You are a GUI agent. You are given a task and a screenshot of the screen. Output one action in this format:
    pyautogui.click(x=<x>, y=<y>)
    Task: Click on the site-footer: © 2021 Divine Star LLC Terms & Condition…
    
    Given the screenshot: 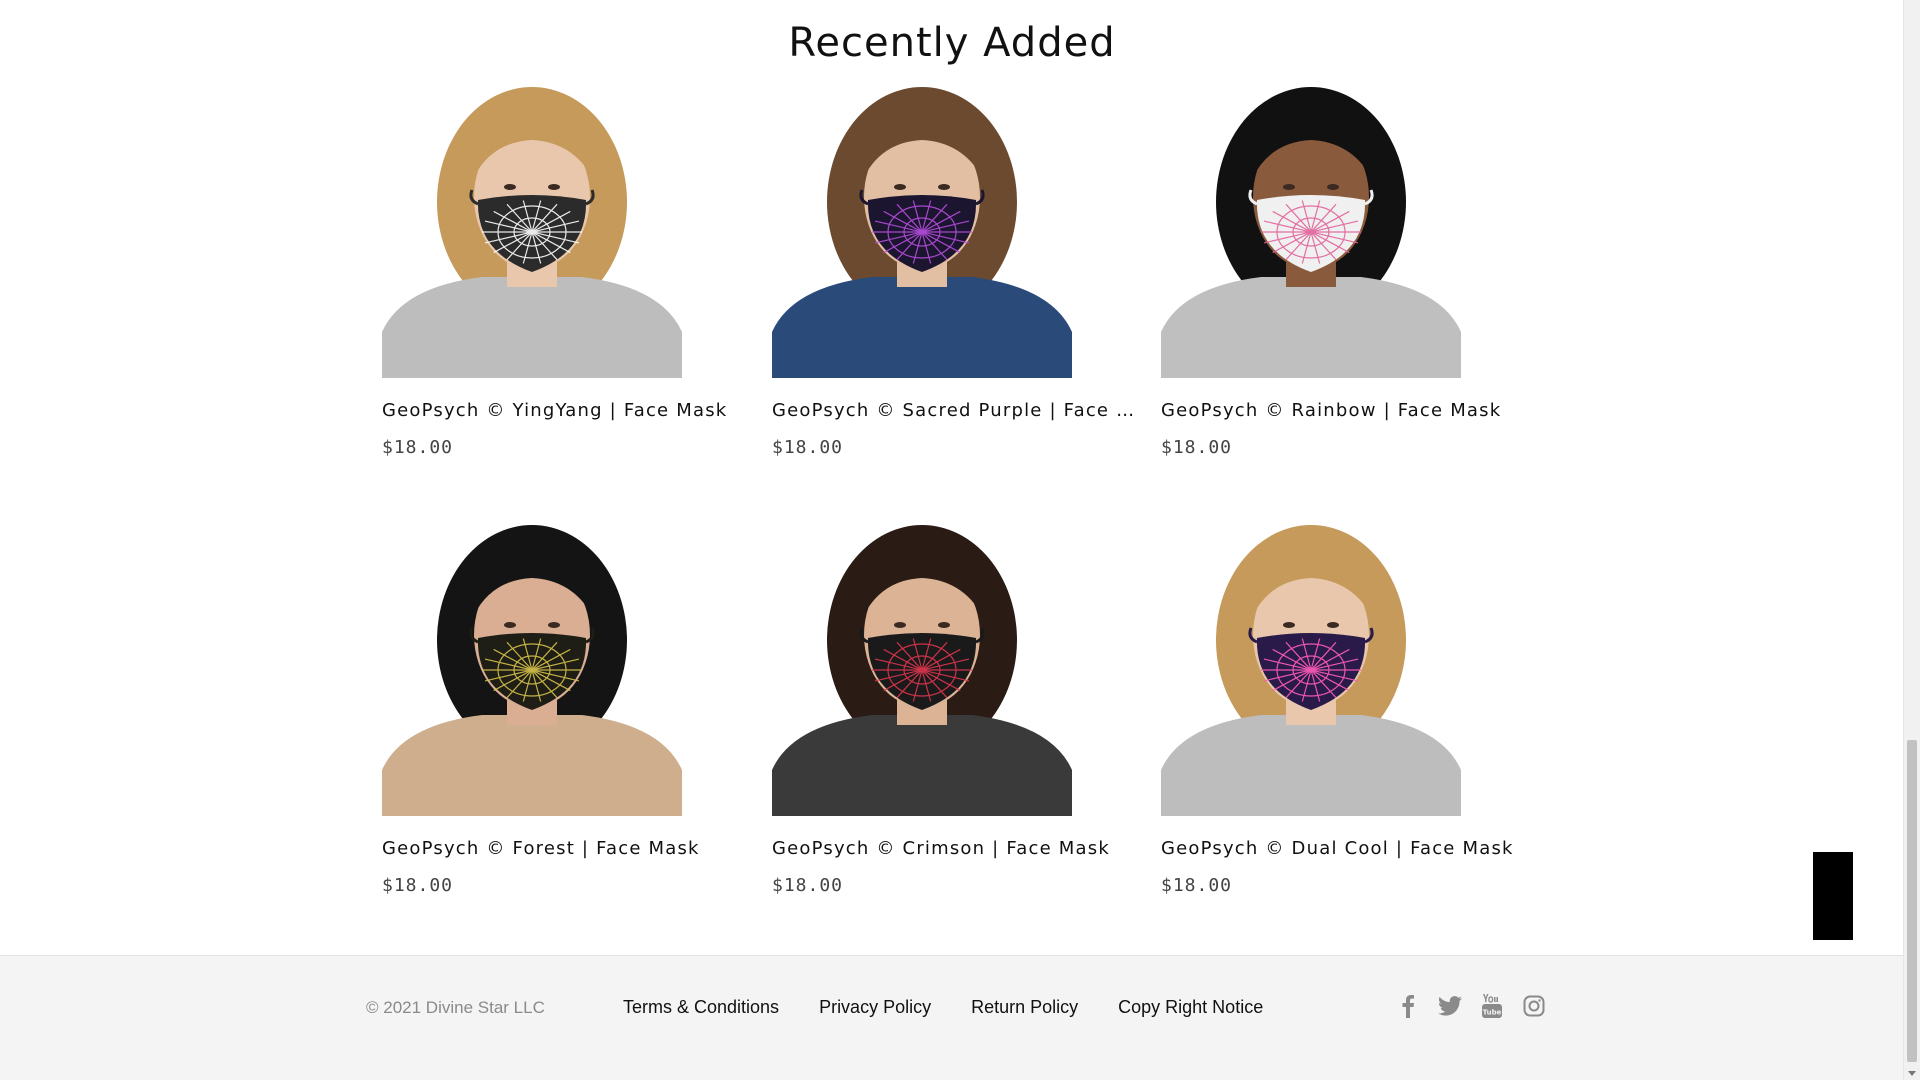 What is the action you would take?
    pyautogui.click(x=952, y=1017)
    